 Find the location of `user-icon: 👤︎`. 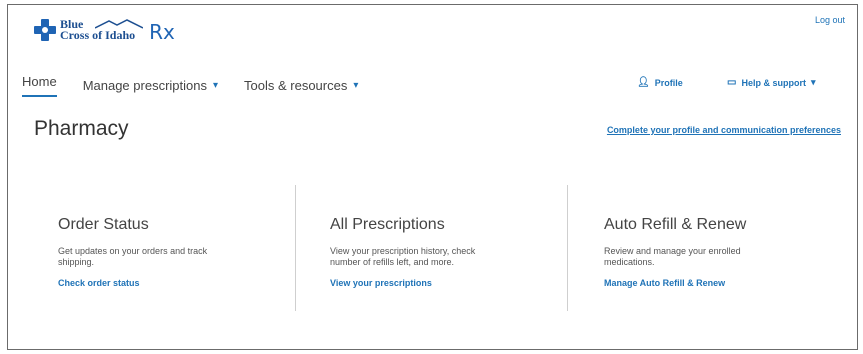

user-icon: 👤︎ is located at coordinates (643, 82).